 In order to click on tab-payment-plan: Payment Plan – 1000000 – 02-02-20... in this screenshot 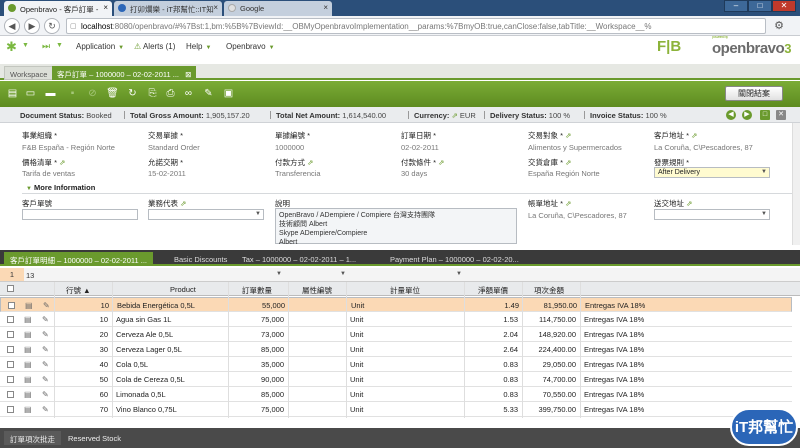, I will do `click(454, 259)`.